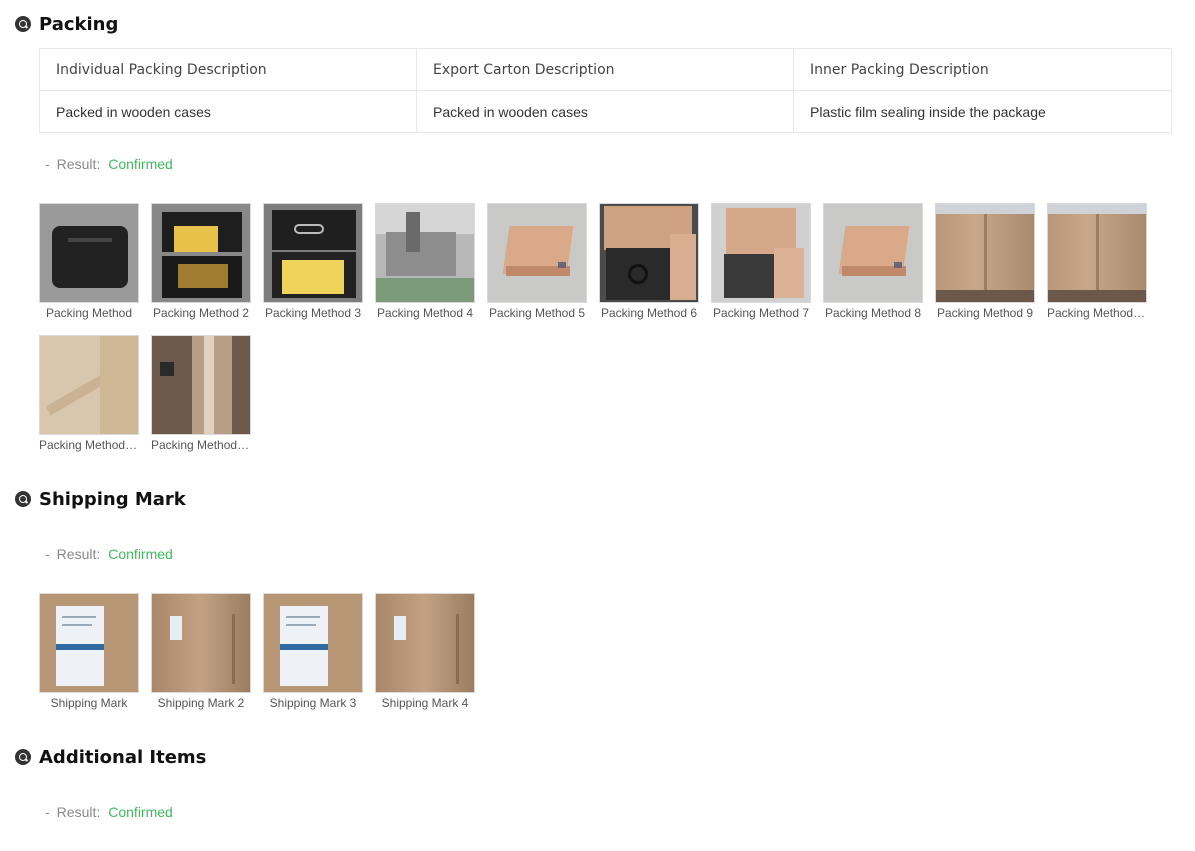 The image size is (1195, 851). I want to click on photo-thumbnail: Packing Method 10, so click(1097, 261).